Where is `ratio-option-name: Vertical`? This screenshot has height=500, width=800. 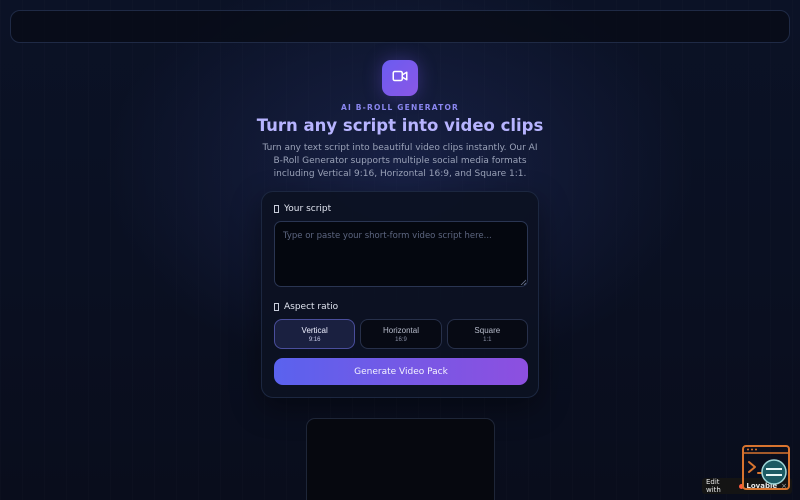
ratio-option-name: Vertical is located at coordinates (314, 330).